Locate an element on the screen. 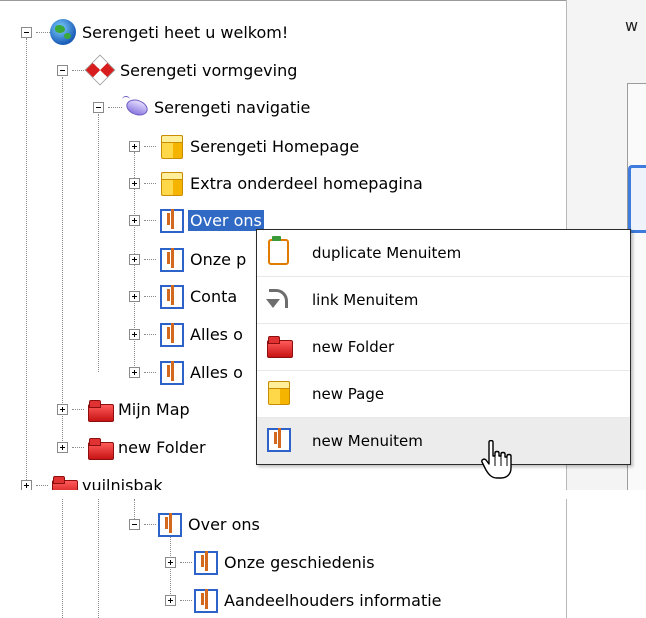 The image size is (646, 618). menu-item-new-page: new Page is located at coordinates (443, 394).